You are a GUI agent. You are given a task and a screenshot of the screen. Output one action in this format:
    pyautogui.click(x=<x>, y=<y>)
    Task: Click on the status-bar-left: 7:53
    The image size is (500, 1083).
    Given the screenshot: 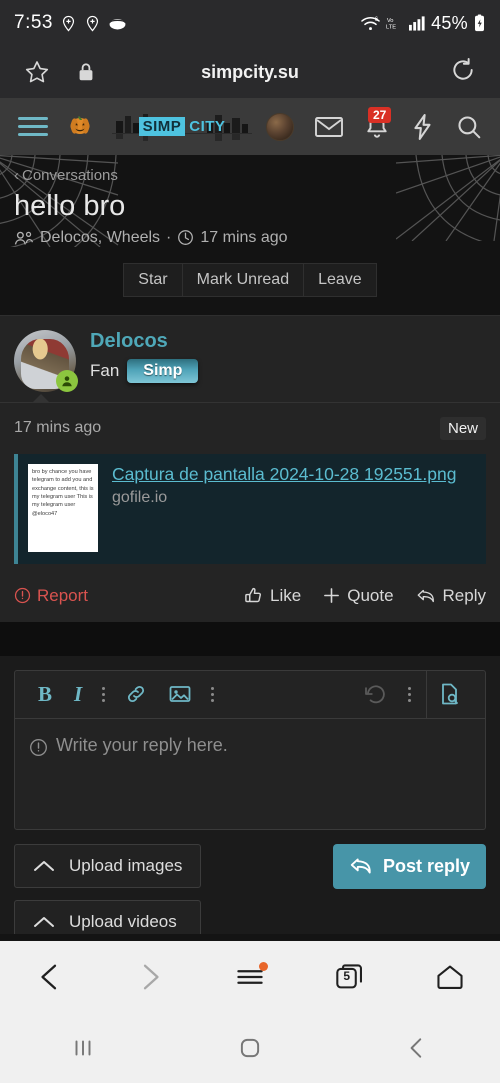 What is the action you would take?
    pyautogui.click(x=70, y=23)
    